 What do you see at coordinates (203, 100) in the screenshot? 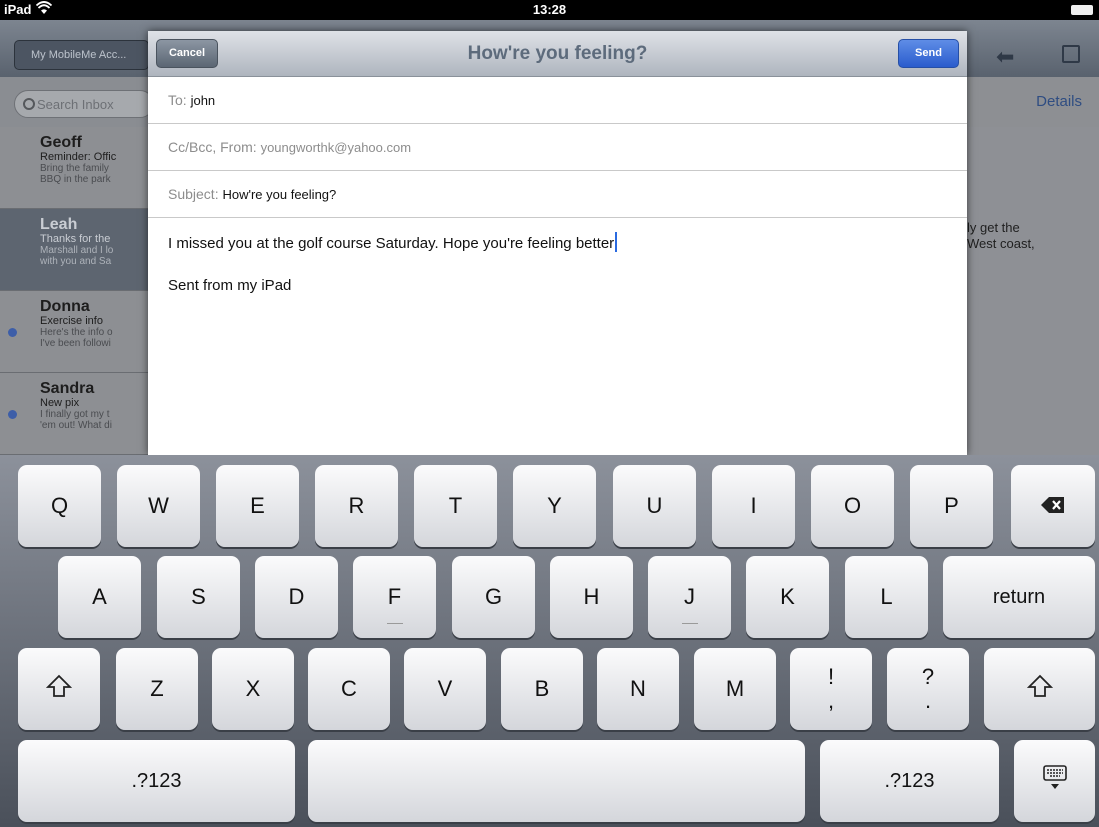
I see `to-value: john` at bounding box center [203, 100].